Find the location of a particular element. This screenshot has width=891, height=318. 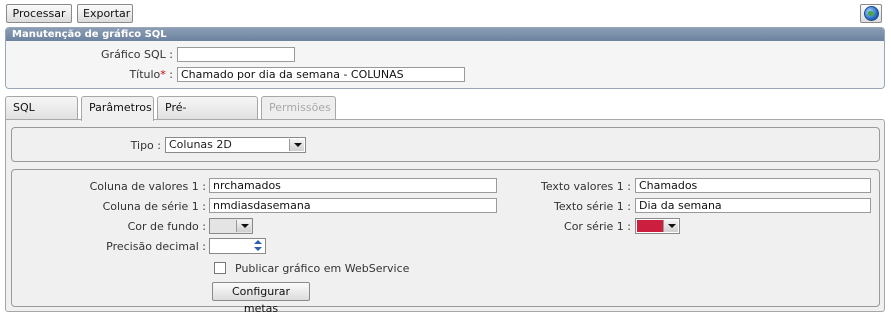

texto-valores-input: Chamados is located at coordinates (753, 185).